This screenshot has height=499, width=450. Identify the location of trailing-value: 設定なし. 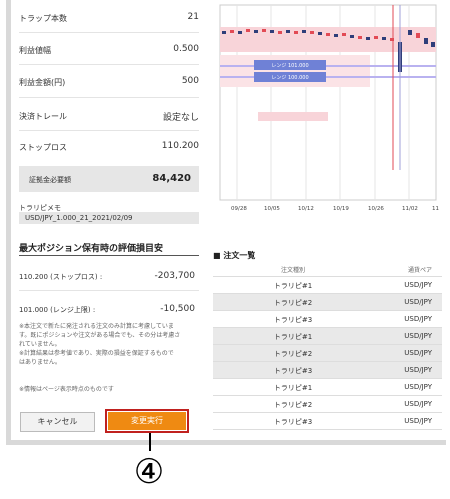
(180, 118).